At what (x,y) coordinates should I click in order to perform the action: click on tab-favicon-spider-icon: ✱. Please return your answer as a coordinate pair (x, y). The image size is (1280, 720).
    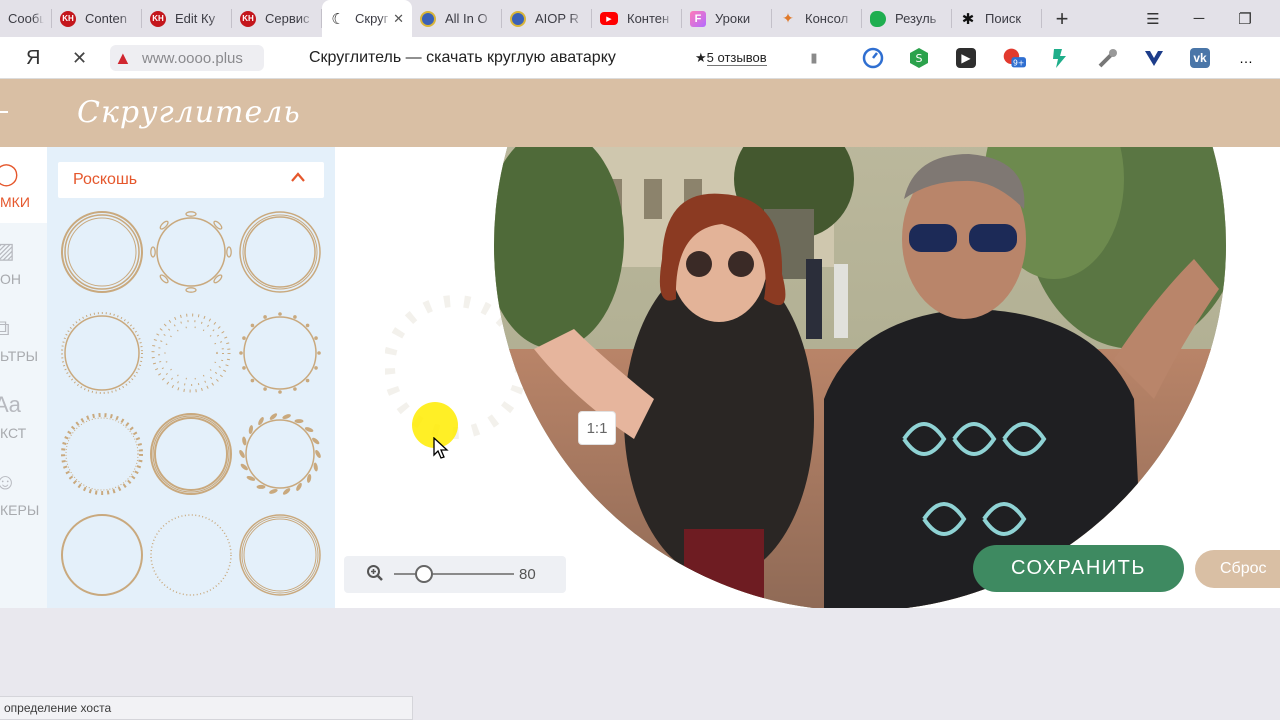
    Looking at the image, I should click on (968, 19).